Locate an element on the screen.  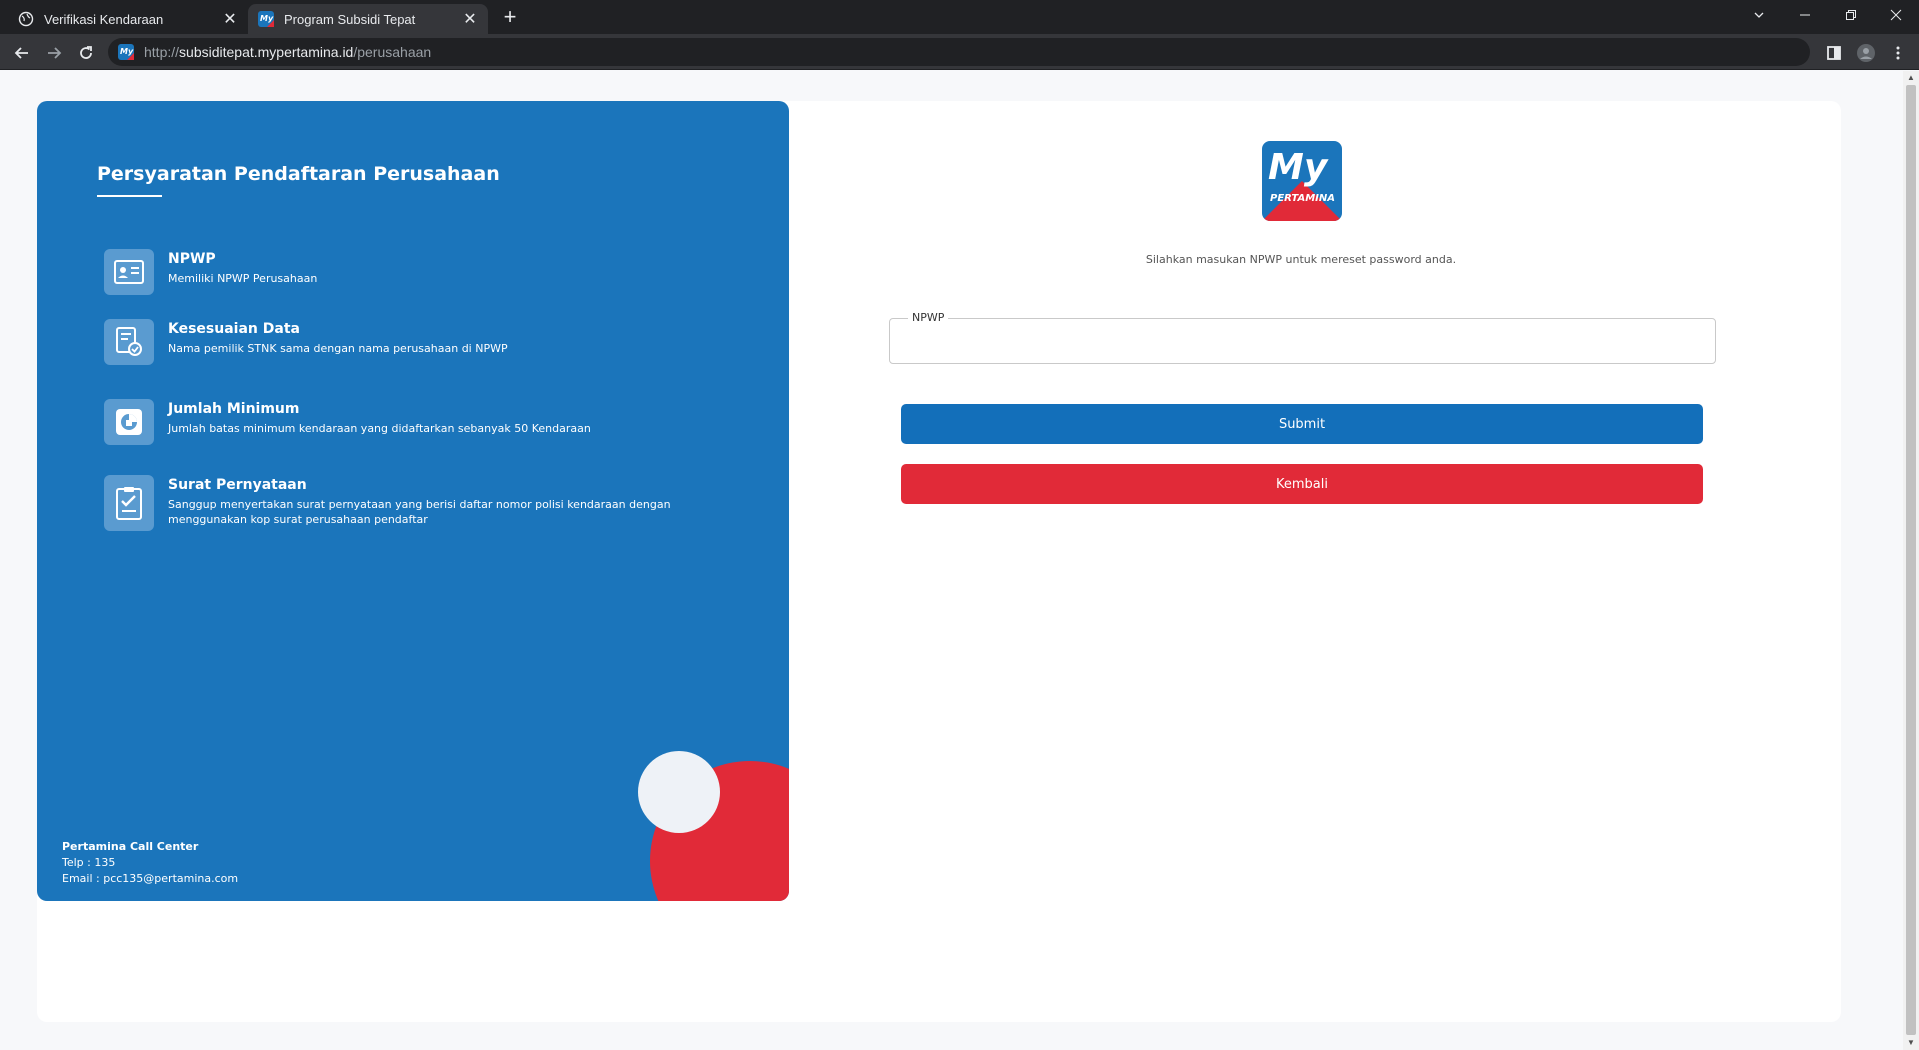
npwp-field is located at coordinates (1302, 341).